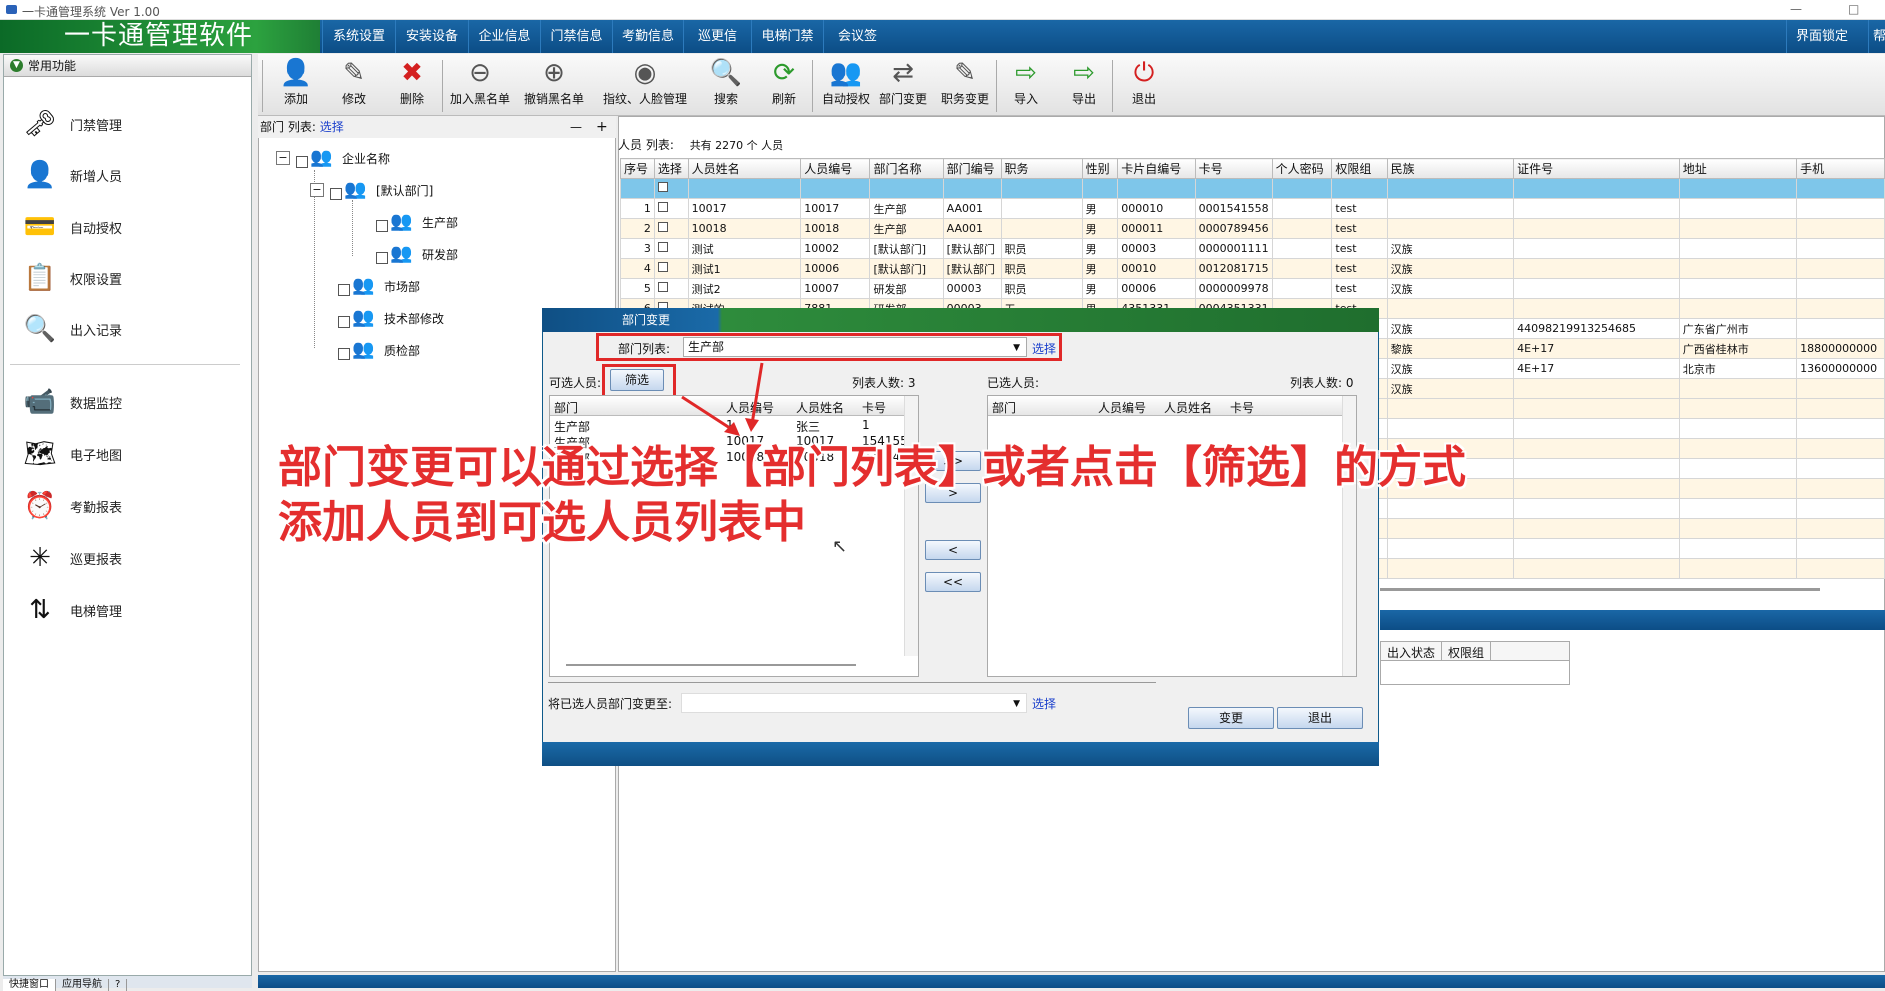 This screenshot has width=1885, height=991. What do you see at coordinates (872, 467) in the screenshot?
I see `annotation-line-1: 部门变更可以通过选择【部门列表】或者点击【筛选】的方式` at bounding box center [872, 467].